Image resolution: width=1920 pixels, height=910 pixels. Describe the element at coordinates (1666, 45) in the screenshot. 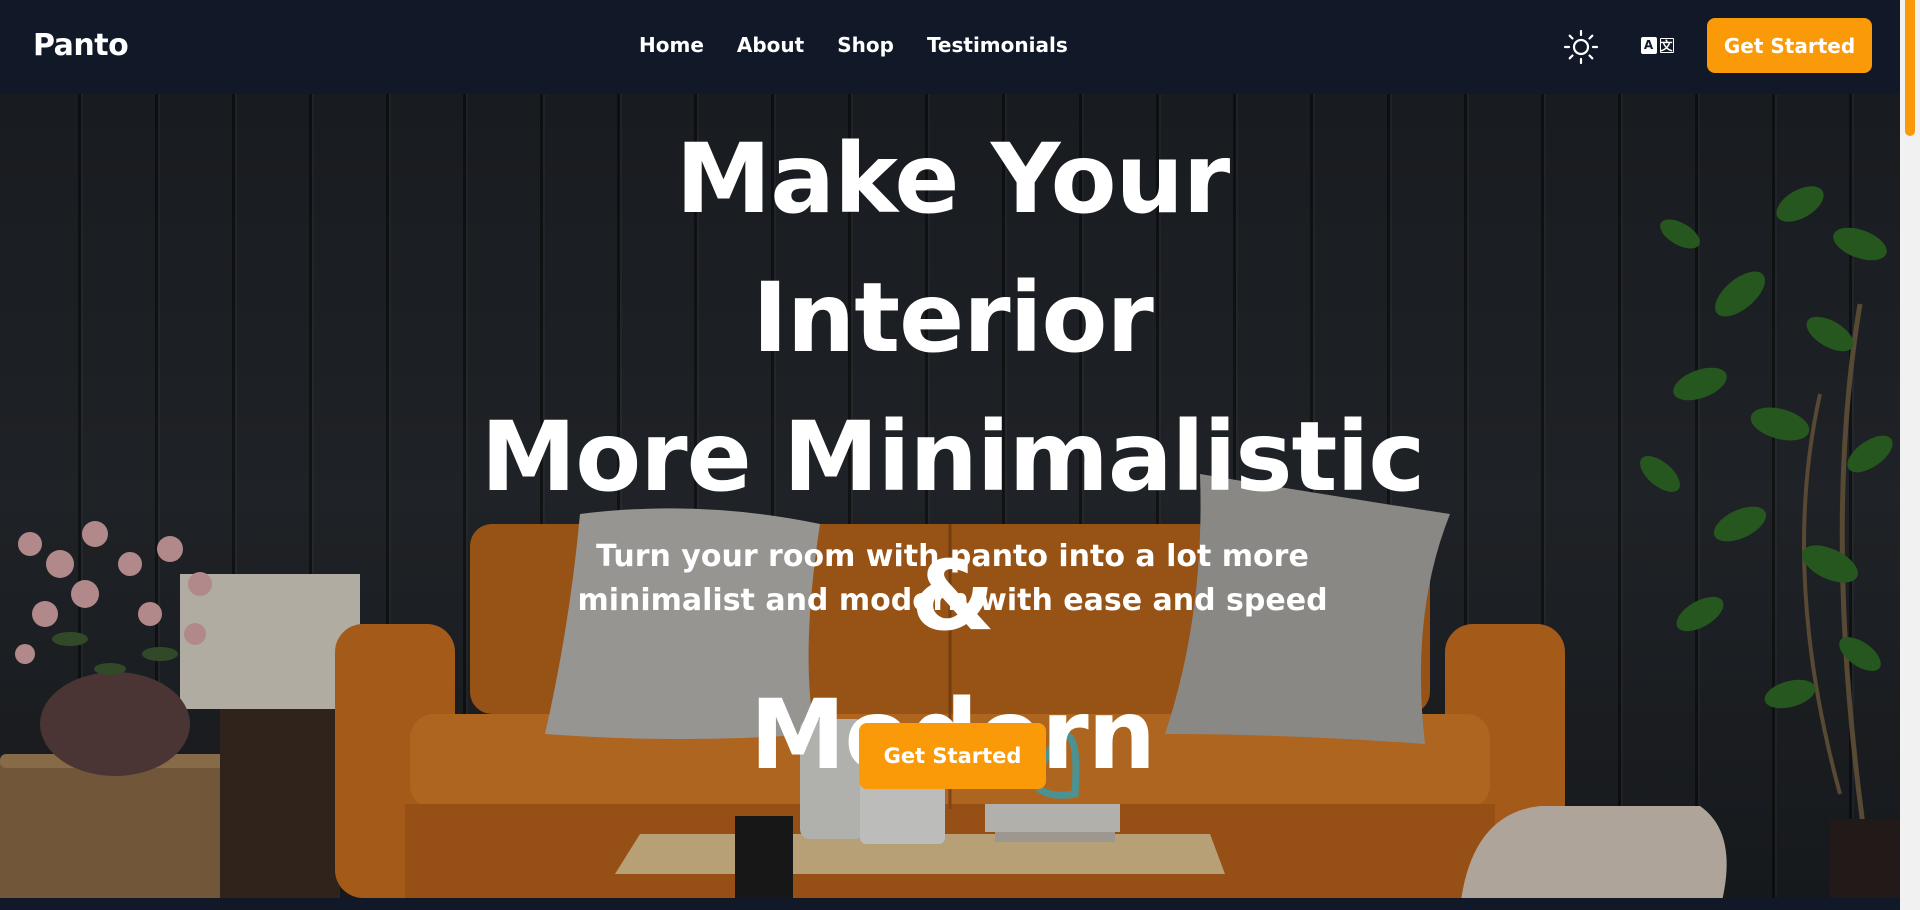

I see `translate-icon-secondary: 文` at that location.